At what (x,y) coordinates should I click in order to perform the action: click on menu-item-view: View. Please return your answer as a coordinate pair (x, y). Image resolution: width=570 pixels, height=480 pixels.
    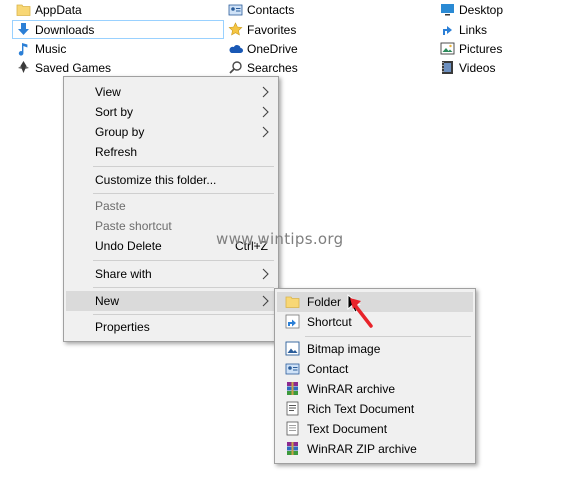
    Looking at the image, I should click on (171, 92).